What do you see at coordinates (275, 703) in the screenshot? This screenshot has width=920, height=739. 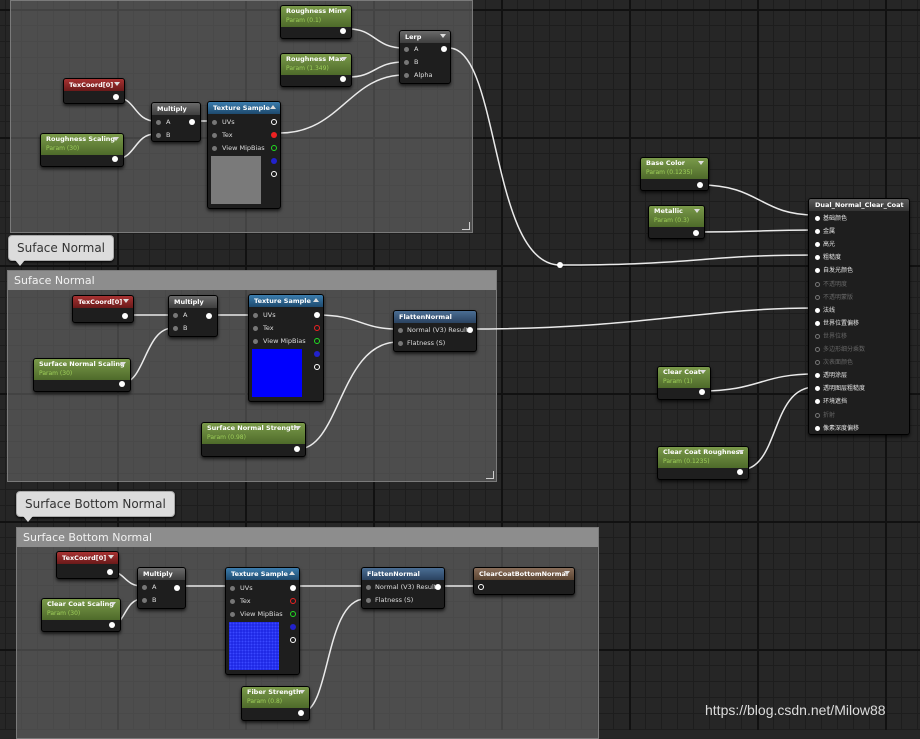 I see `node-fiber-strength: Fiber Strength Param (0.8)` at bounding box center [275, 703].